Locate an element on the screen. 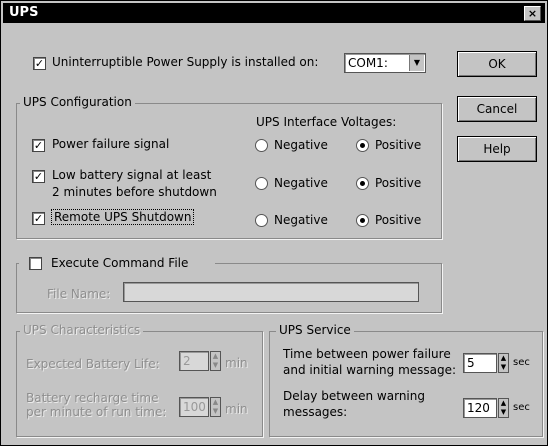  chevron-down-icon: ▼ is located at coordinates (416, 63).